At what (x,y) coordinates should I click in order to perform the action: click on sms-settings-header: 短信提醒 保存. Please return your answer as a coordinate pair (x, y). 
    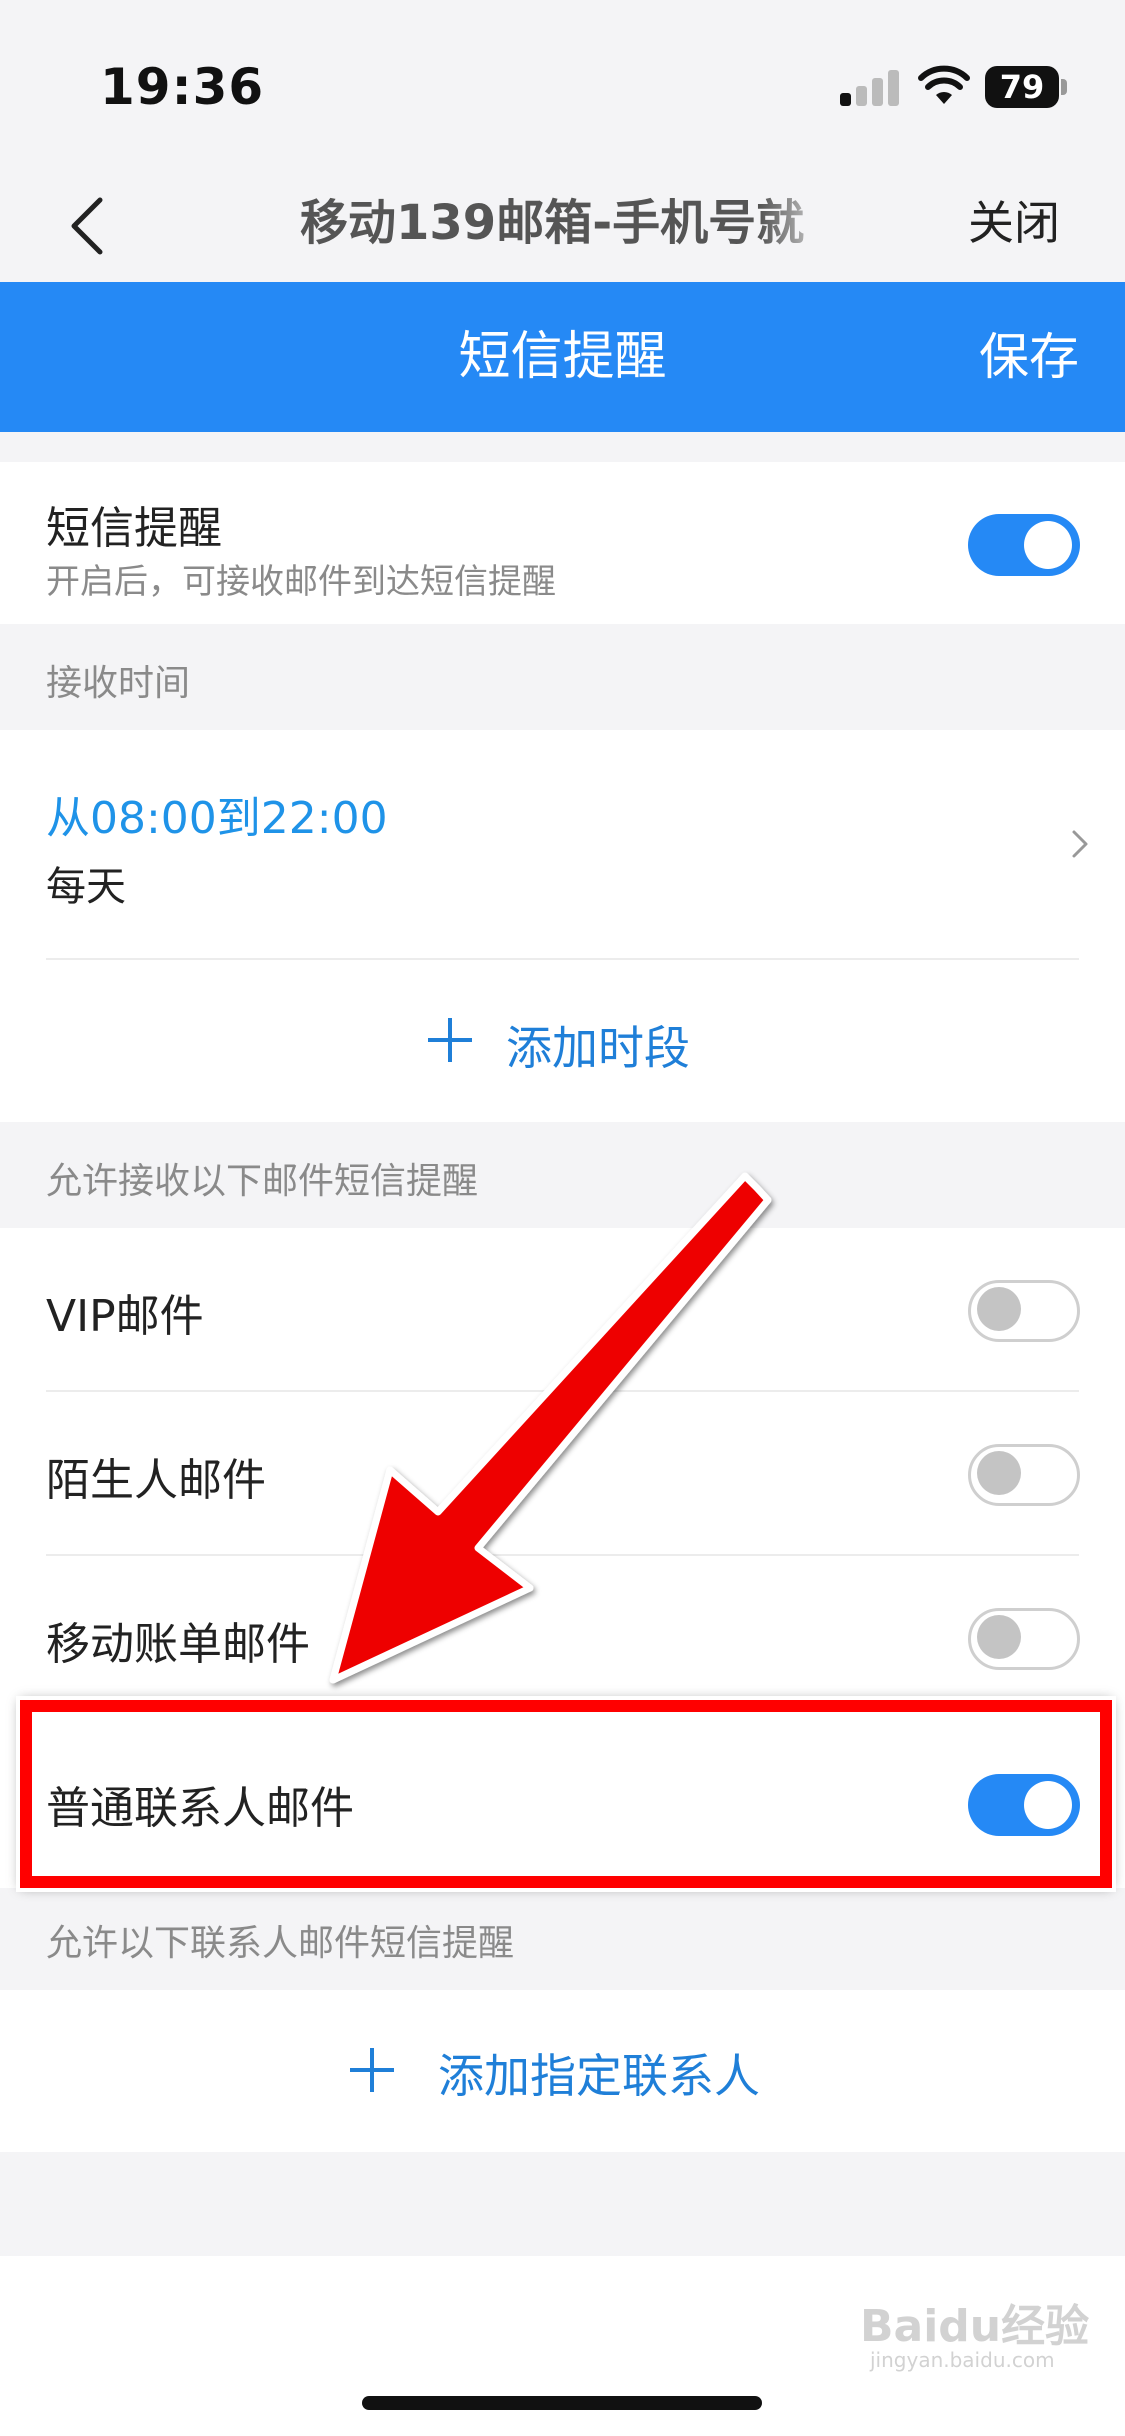
    Looking at the image, I should click on (562, 357).